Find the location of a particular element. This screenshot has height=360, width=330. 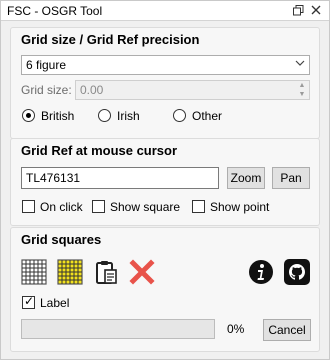

grid-size-group-title: Grid size / Grid Ref precision is located at coordinates (110, 39).